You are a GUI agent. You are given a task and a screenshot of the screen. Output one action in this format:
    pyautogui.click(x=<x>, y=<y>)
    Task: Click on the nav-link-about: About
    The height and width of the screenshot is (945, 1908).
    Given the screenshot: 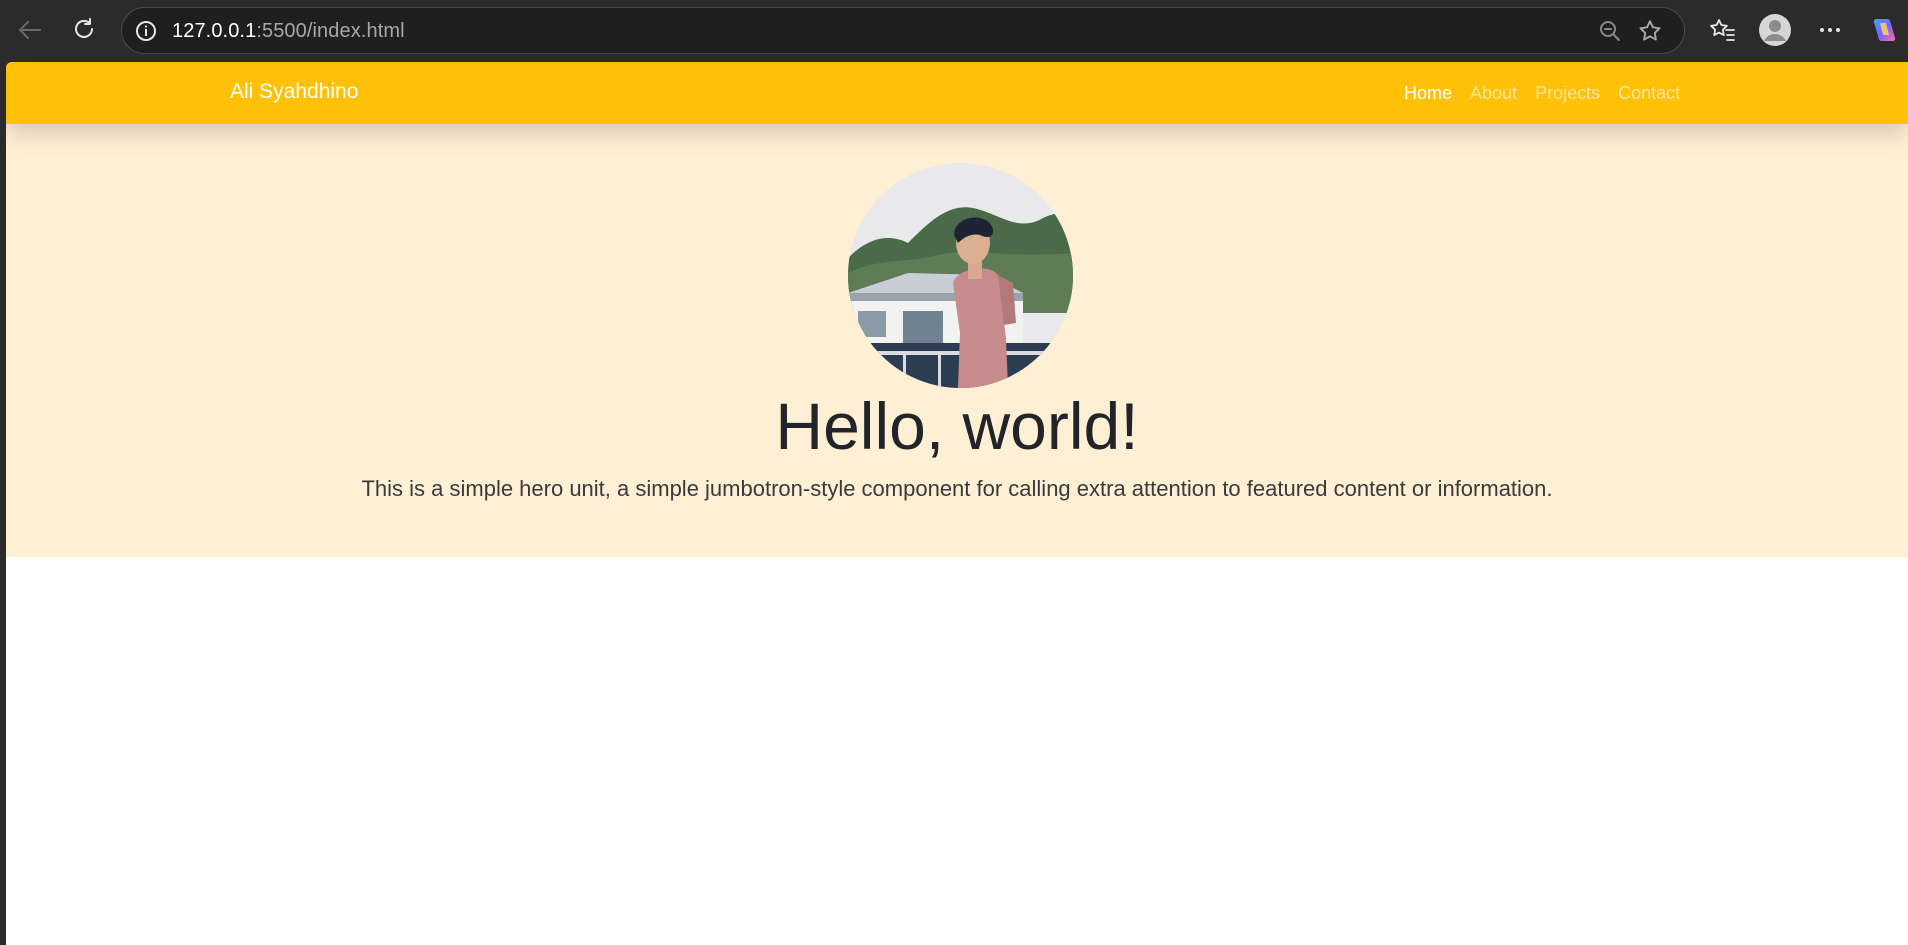 What is the action you would take?
    pyautogui.click(x=1493, y=93)
    